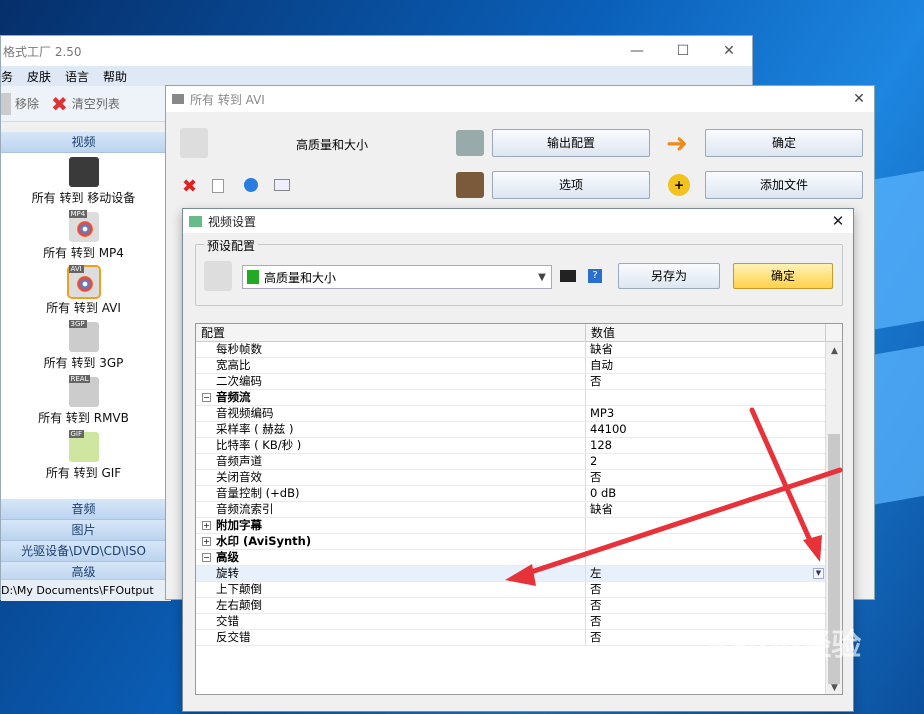 The width and height of the screenshot is (924, 714). I want to click on grid-row: 音频流索引 缺省, so click(519, 510).